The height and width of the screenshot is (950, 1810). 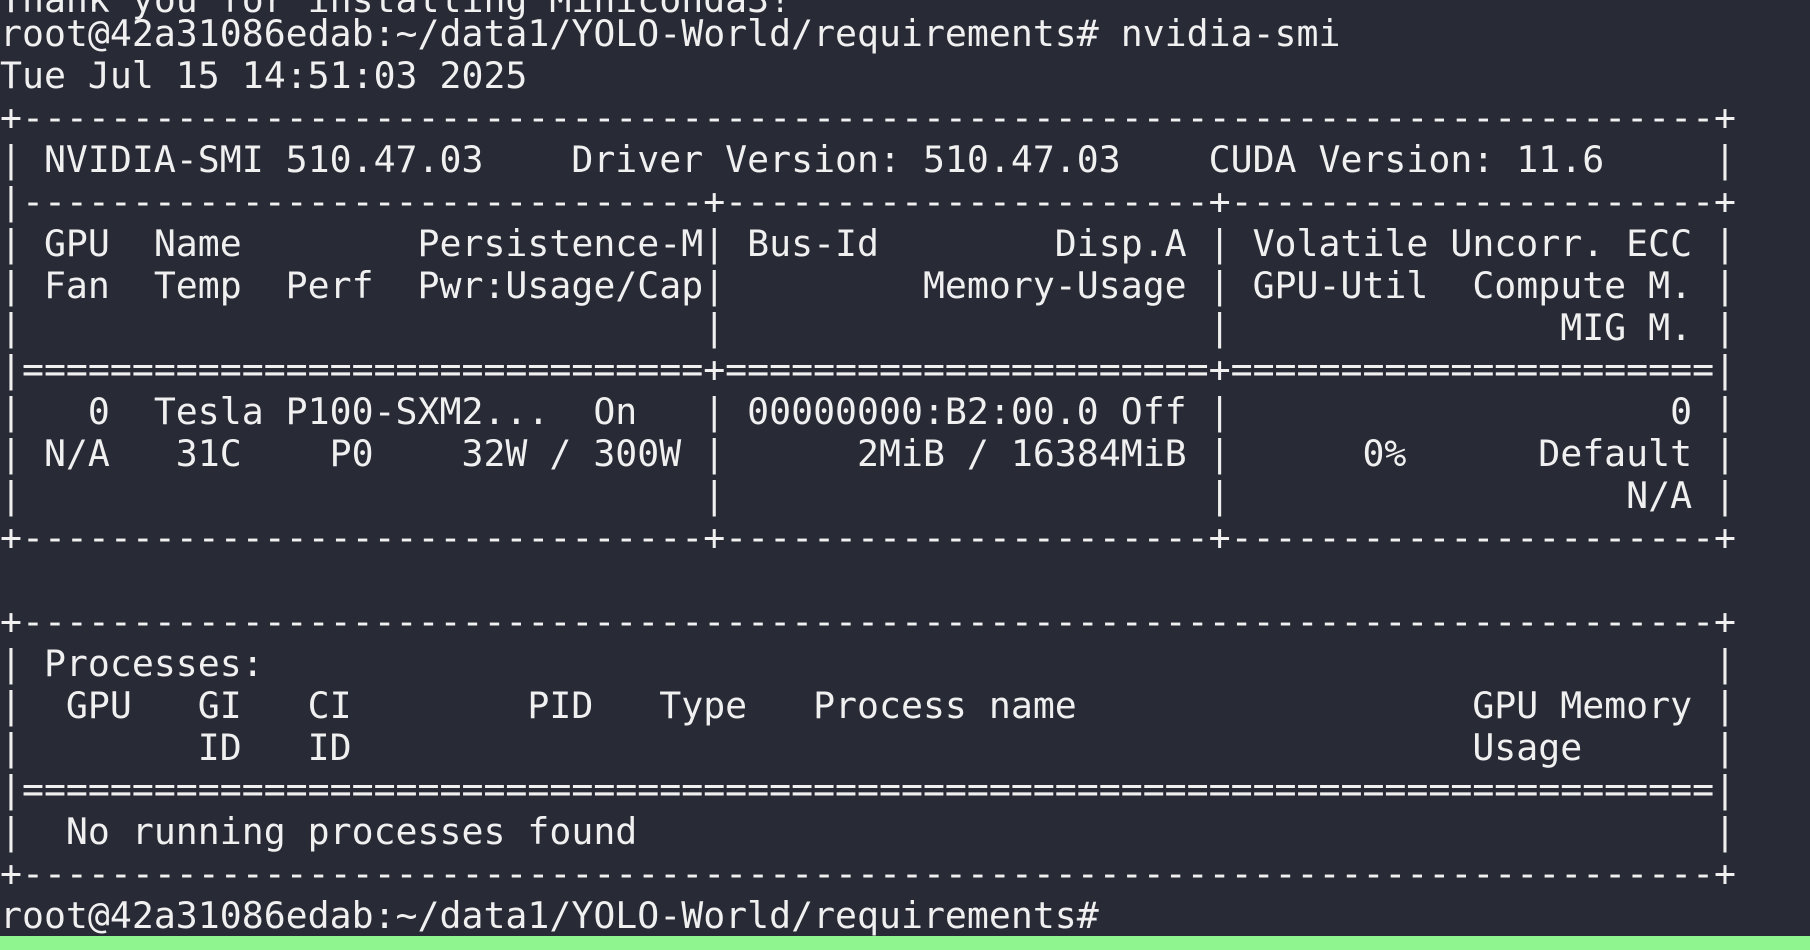 What do you see at coordinates (868, 747) in the screenshot?
I see `processes-header-row-2: | ID ID Usage |` at bounding box center [868, 747].